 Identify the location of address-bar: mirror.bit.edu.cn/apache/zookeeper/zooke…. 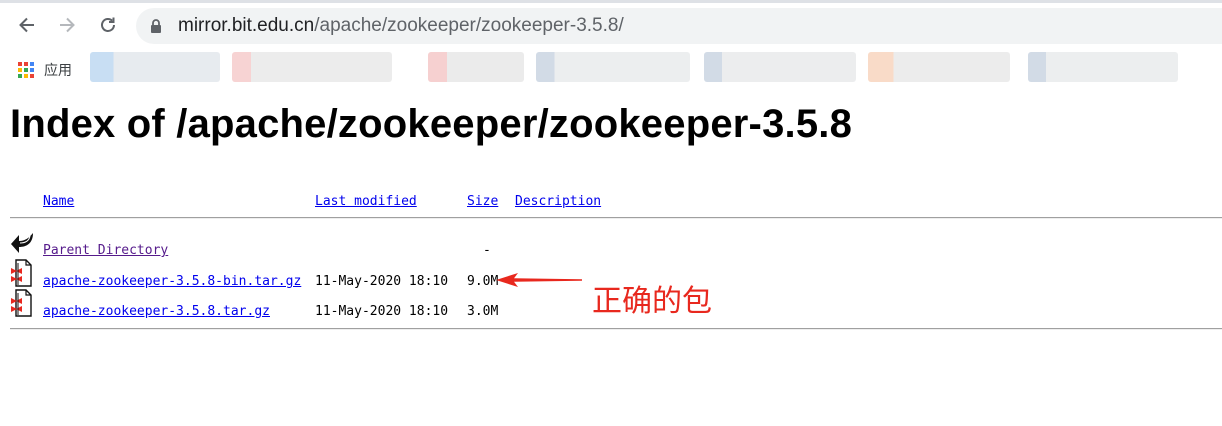
(679, 26).